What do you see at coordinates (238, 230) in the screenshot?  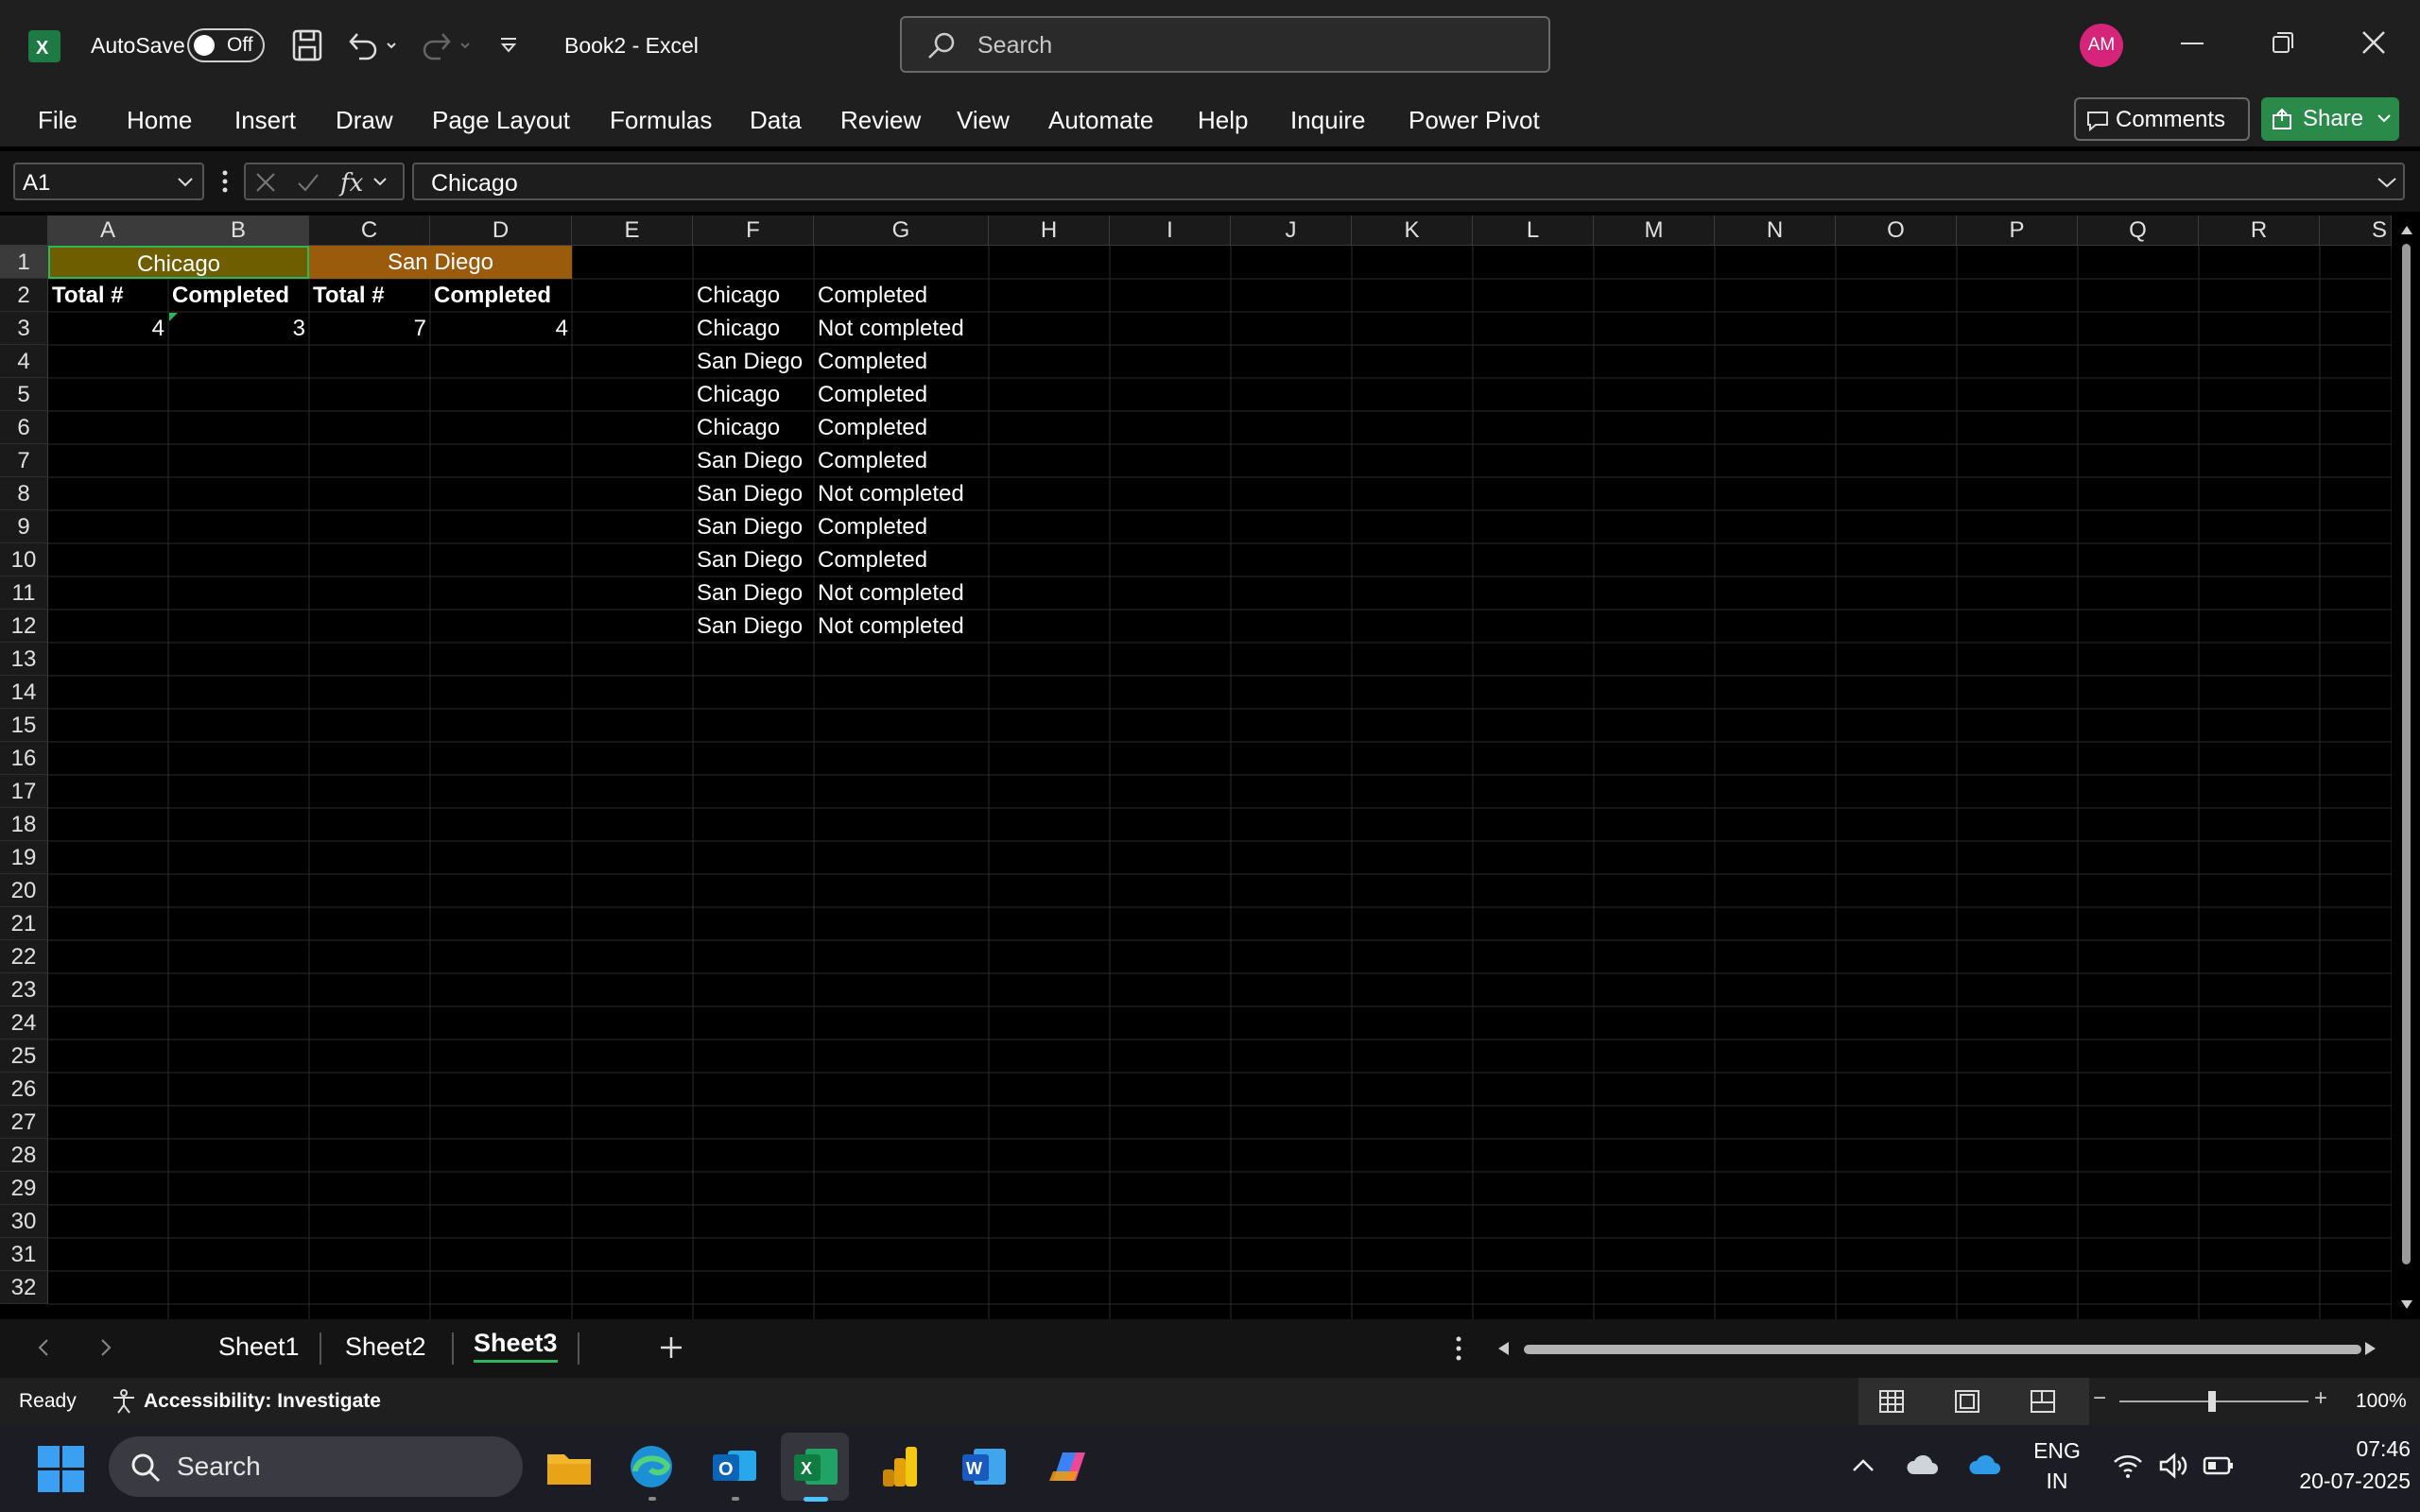 I see `col-header-b: B` at bounding box center [238, 230].